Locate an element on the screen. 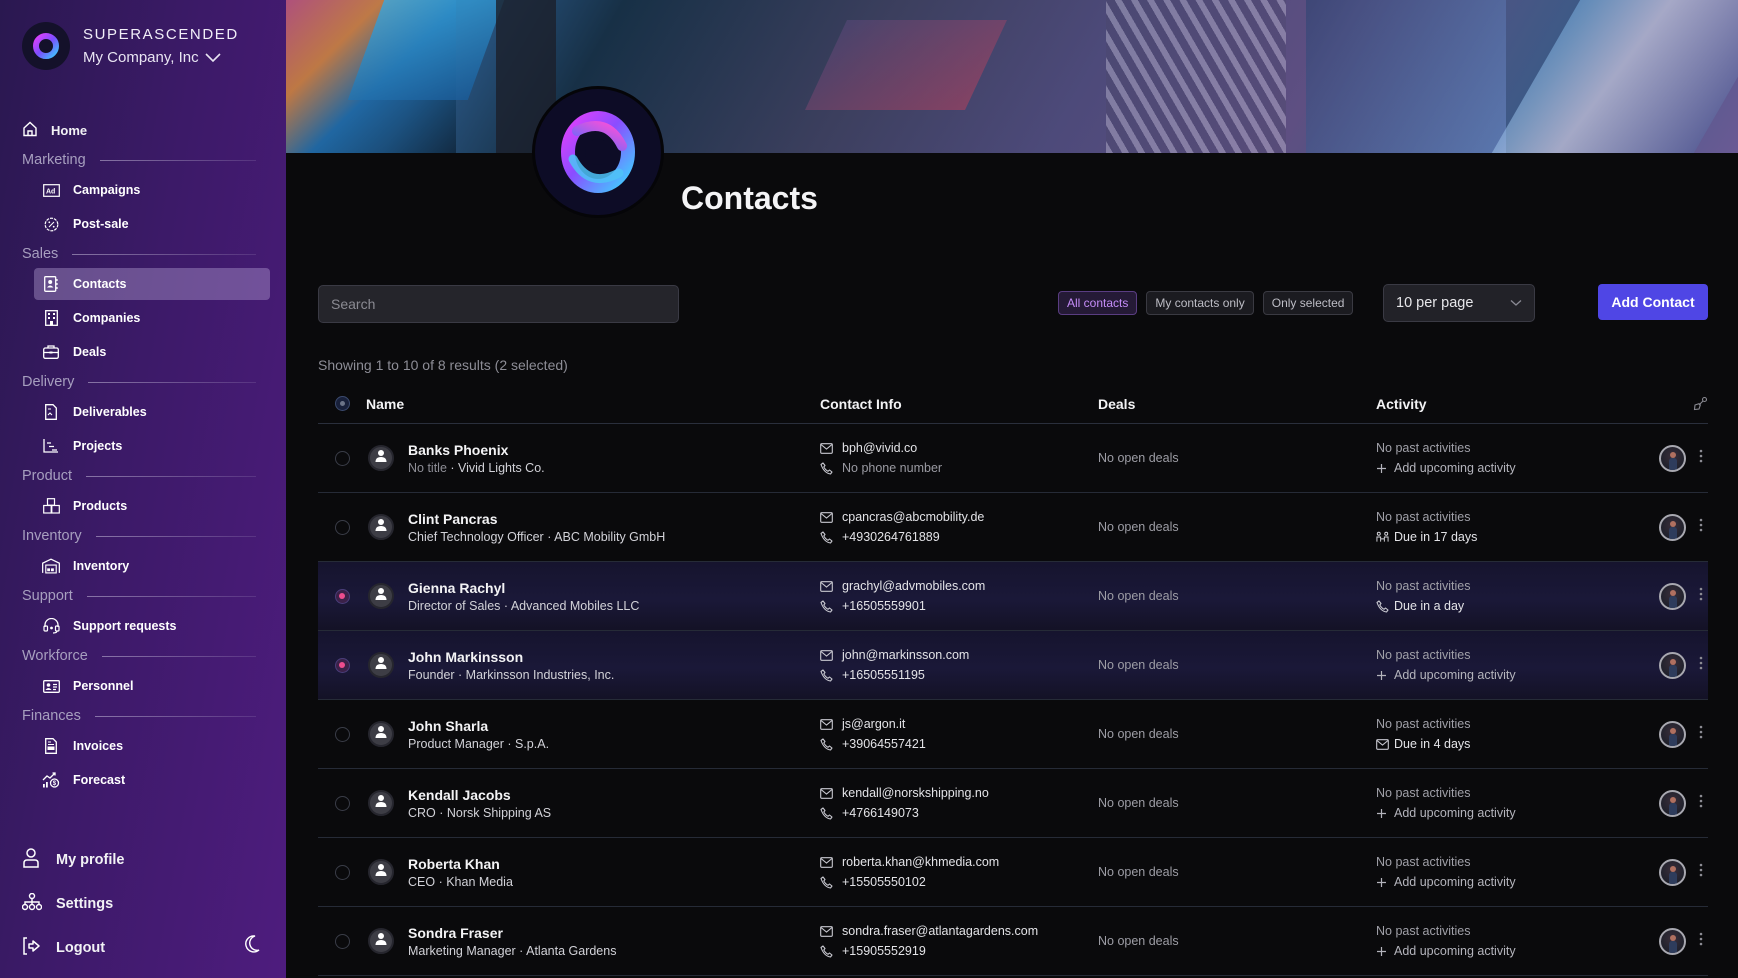 The height and width of the screenshot is (978, 1738). column-header-contact-info: Contact Info is located at coordinates (959, 404).